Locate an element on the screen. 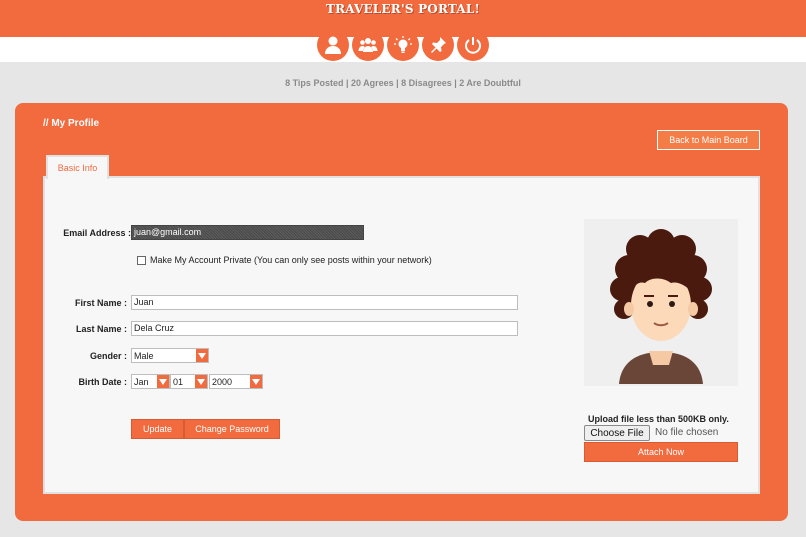 This screenshot has width=806, height=537. first-name-label: First Name : is located at coordinates (100, 303).